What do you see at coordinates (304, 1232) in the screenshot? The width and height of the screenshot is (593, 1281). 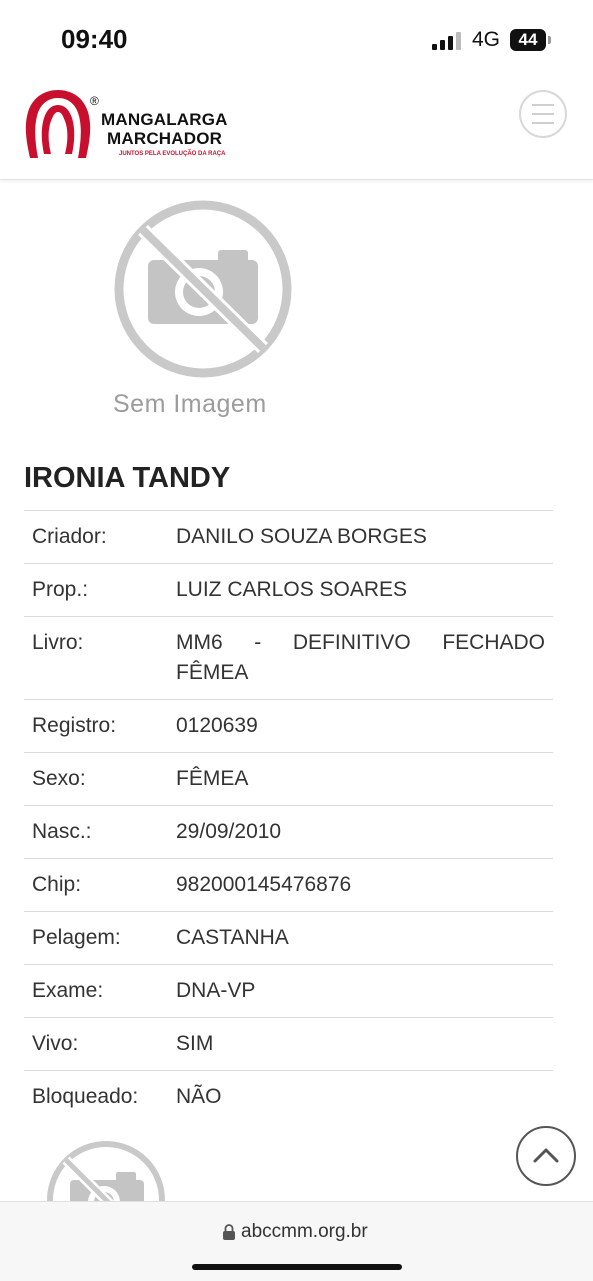 I see `url-text: abccmm.org.br` at bounding box center [304, 1232].